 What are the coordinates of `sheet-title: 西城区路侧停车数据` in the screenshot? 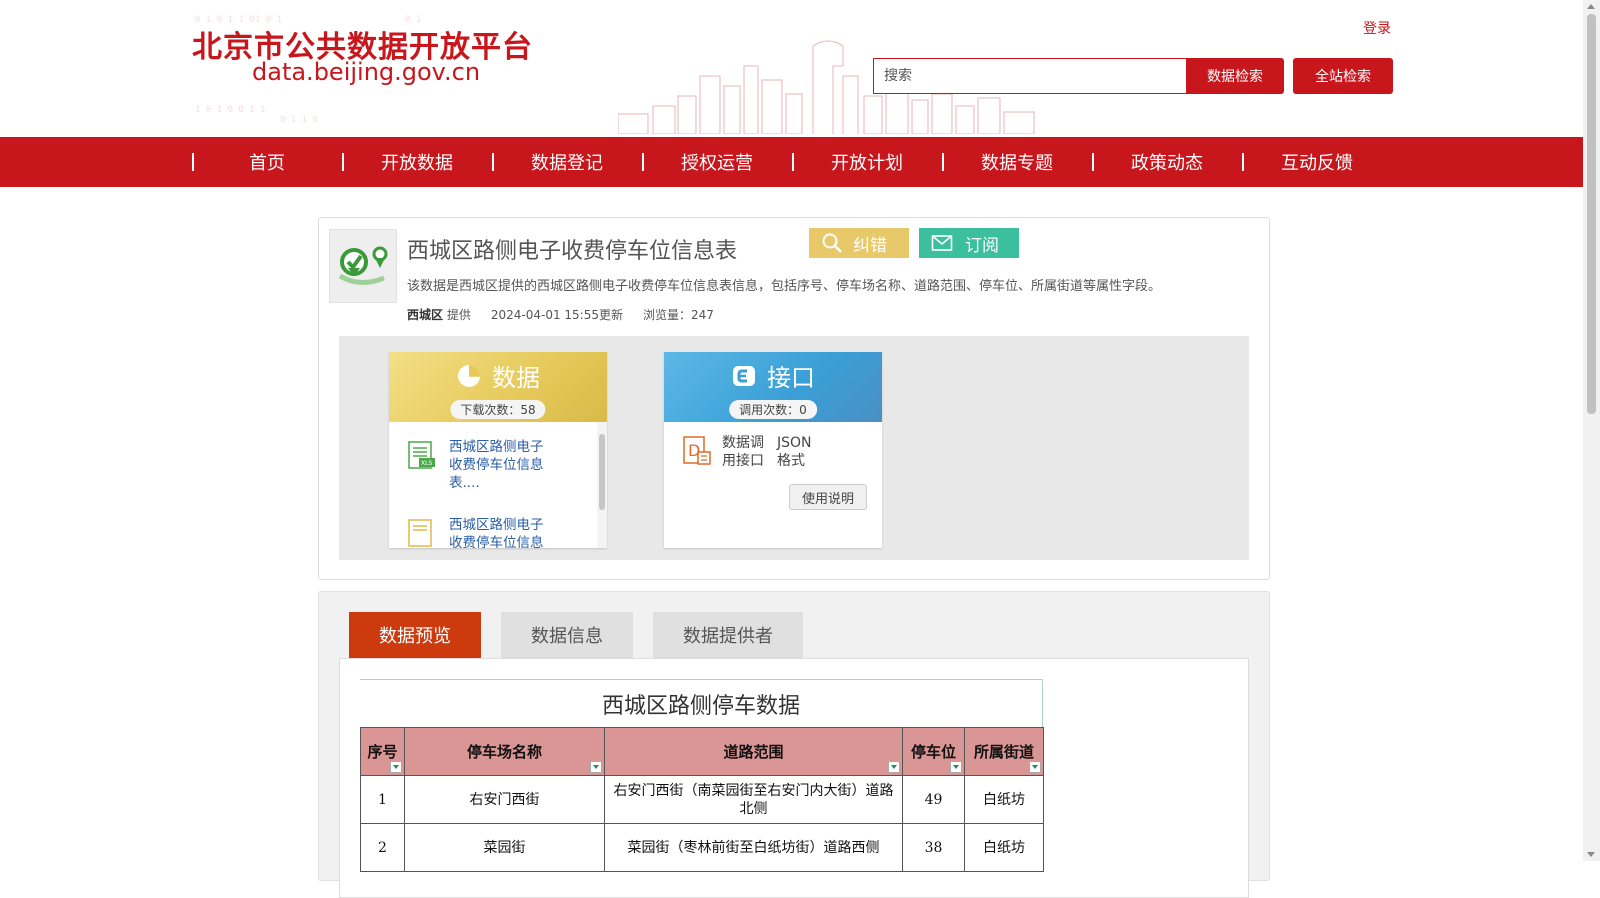 It's located at (701, 703).